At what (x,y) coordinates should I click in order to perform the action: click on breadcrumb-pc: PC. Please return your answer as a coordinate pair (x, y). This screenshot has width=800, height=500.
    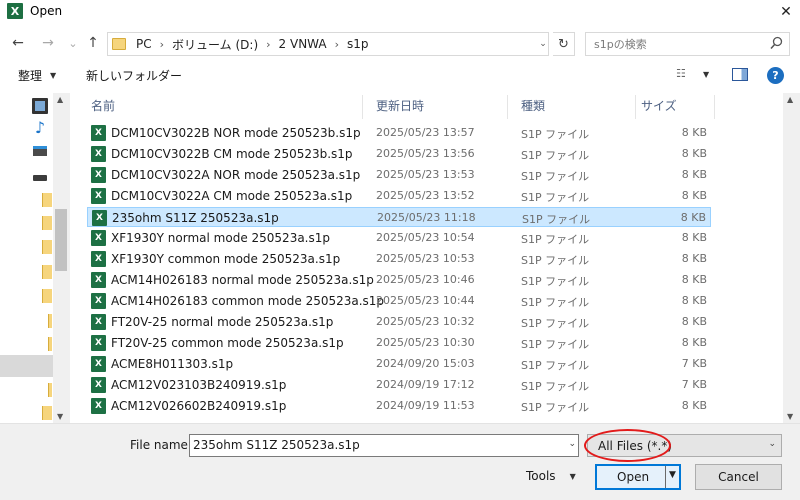
    Looking at the image, I should click on (144, 44).